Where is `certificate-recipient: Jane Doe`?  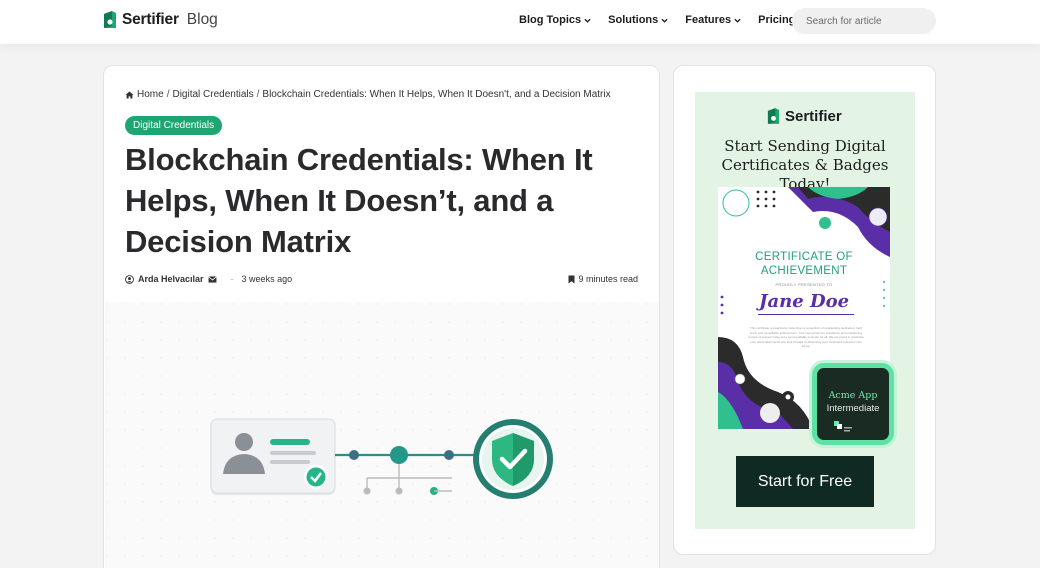 certificate-recipient: Jane Doe is located at coordinates (804, 301).